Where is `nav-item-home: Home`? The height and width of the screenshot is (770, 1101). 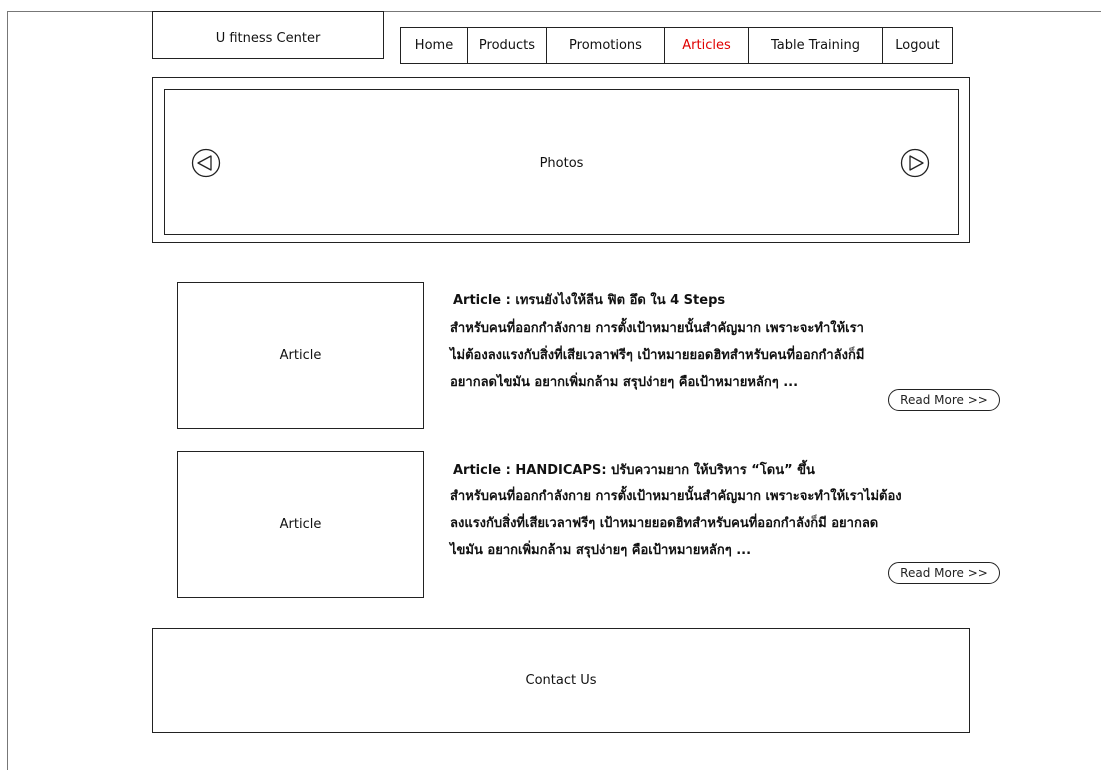 nav-item-home: Home is located at coordinates (434, 45).